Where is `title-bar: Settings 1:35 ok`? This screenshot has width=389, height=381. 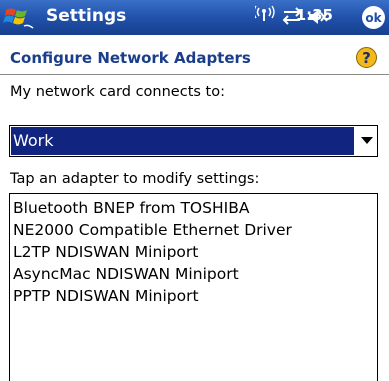
title-bar: Settings 1:35 ok is located at coordinates (194, 17).